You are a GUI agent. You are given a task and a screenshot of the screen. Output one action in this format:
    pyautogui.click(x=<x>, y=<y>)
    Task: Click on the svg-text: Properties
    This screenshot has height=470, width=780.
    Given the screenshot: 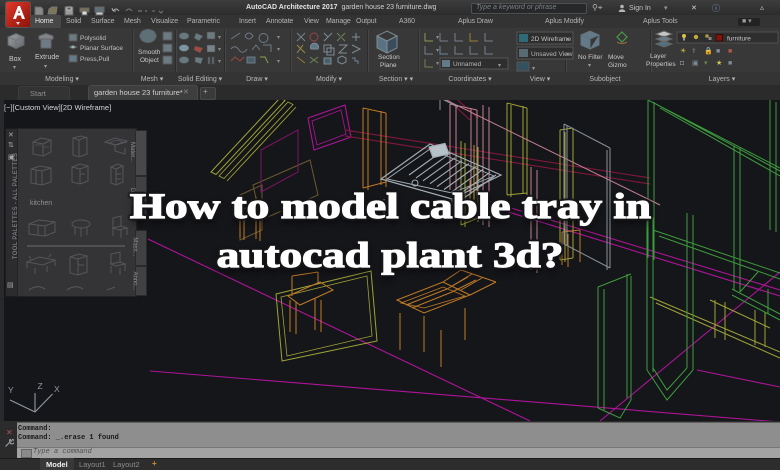 What is the action you would take?
    pyautogui.click(x=661, y=64)
    